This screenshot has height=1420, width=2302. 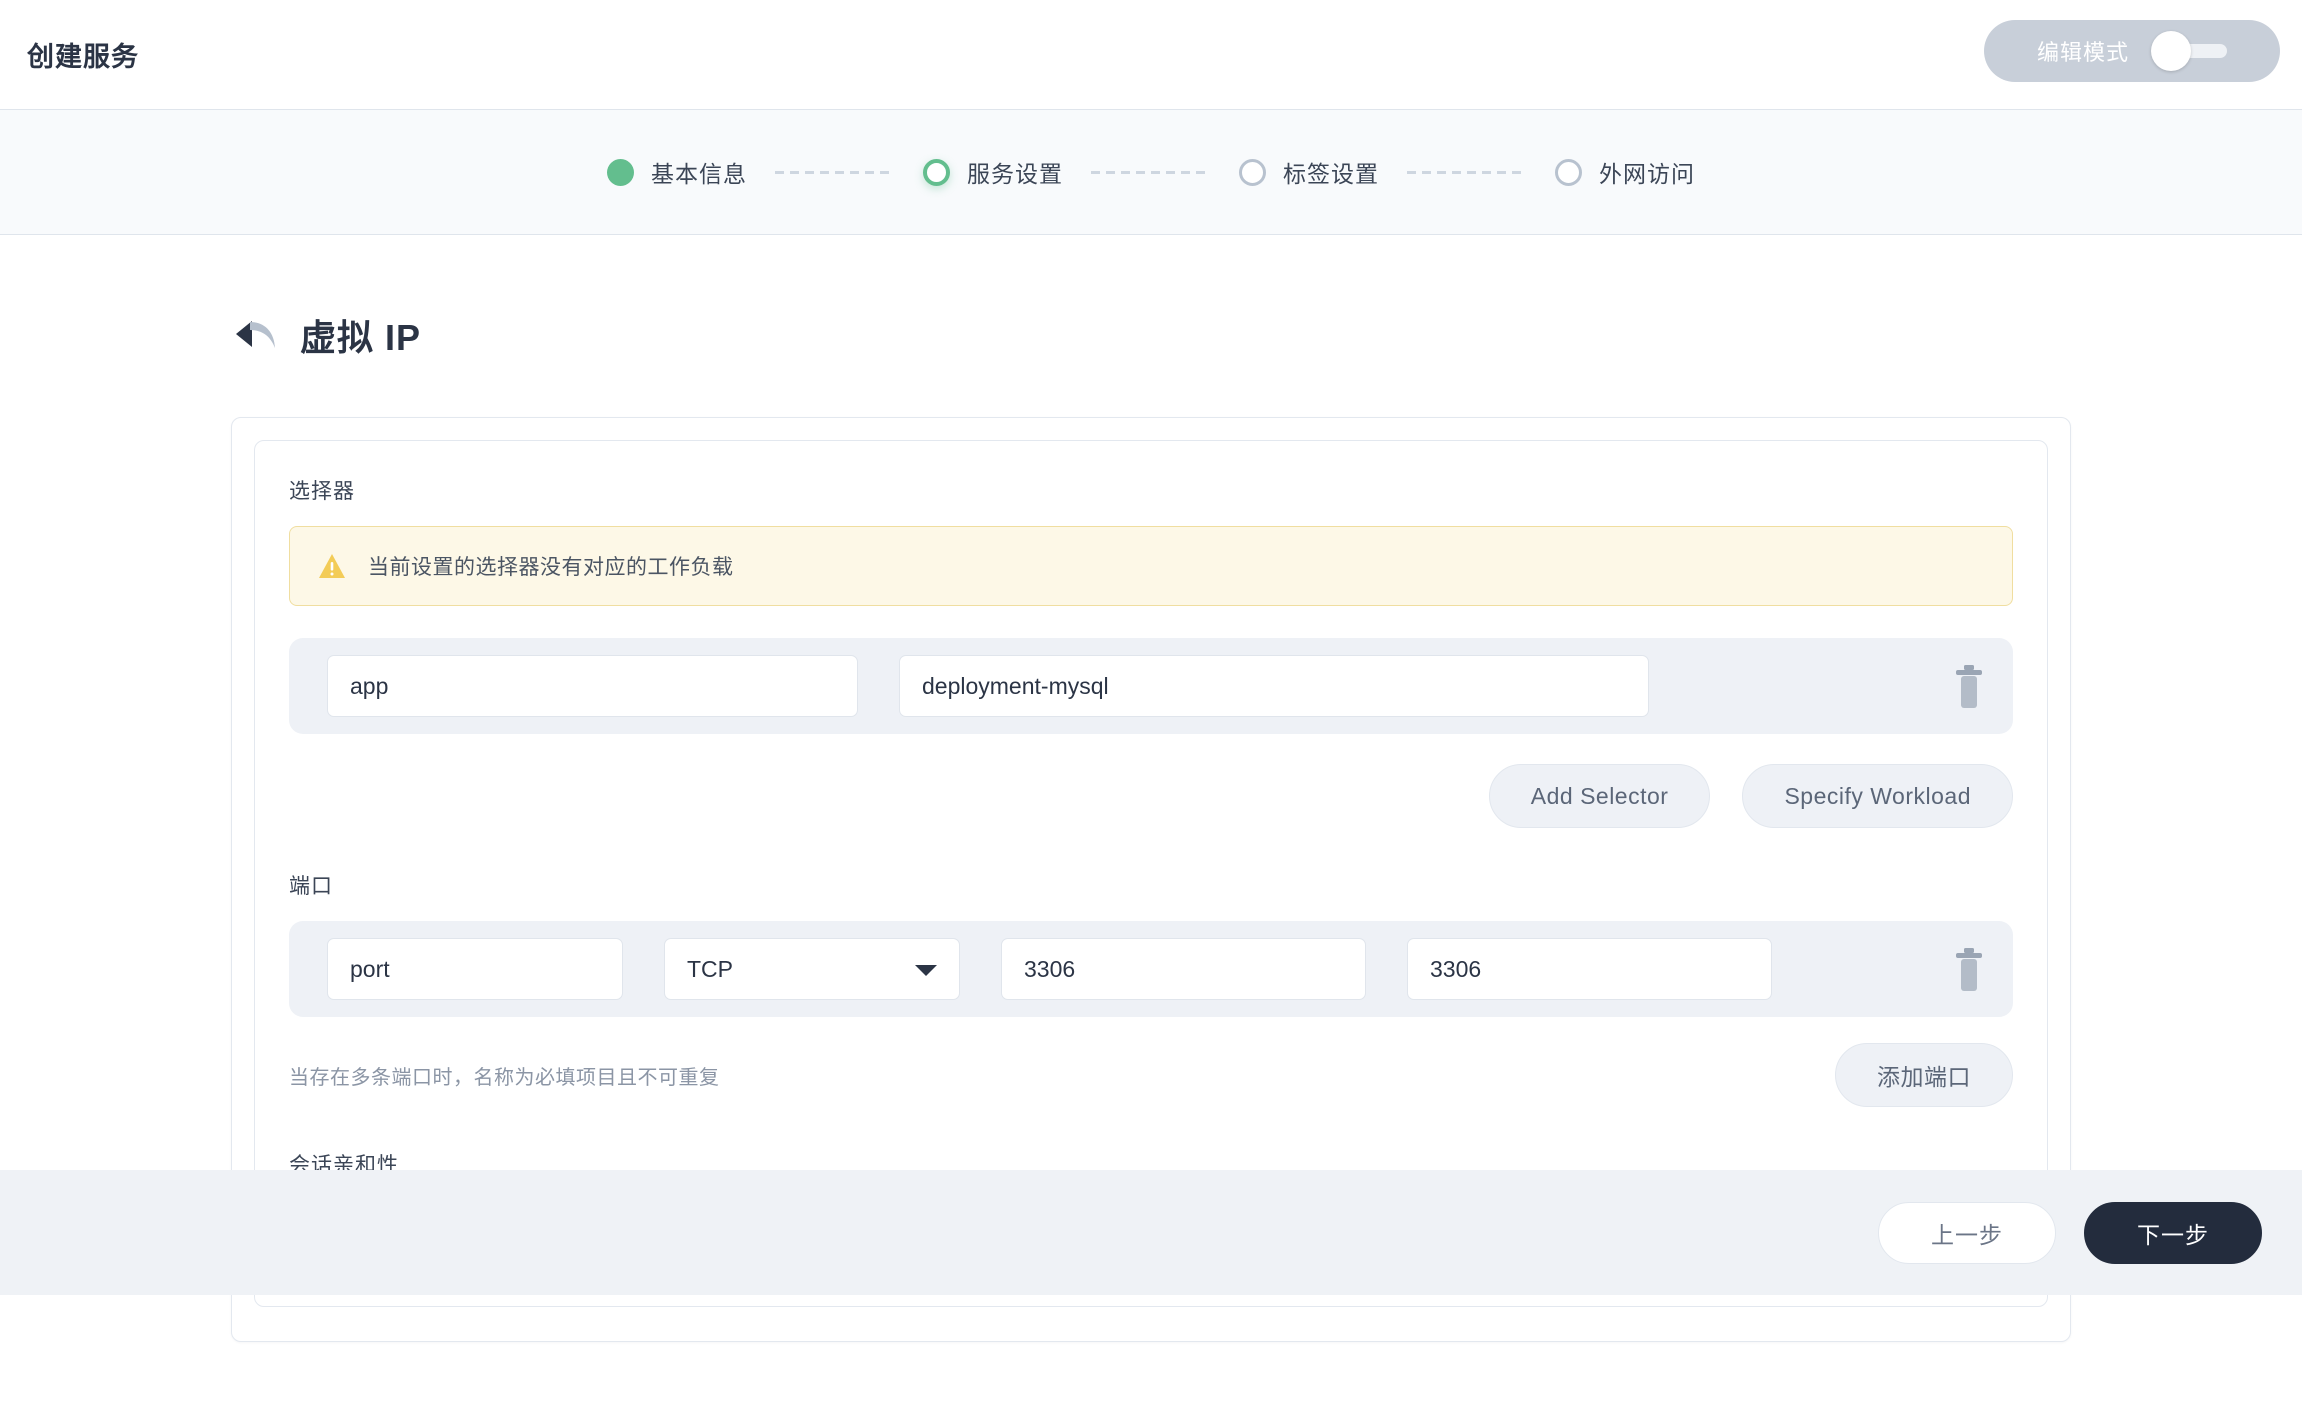 I want to click on edit-mode-switch, so click(x=2189, y=51).